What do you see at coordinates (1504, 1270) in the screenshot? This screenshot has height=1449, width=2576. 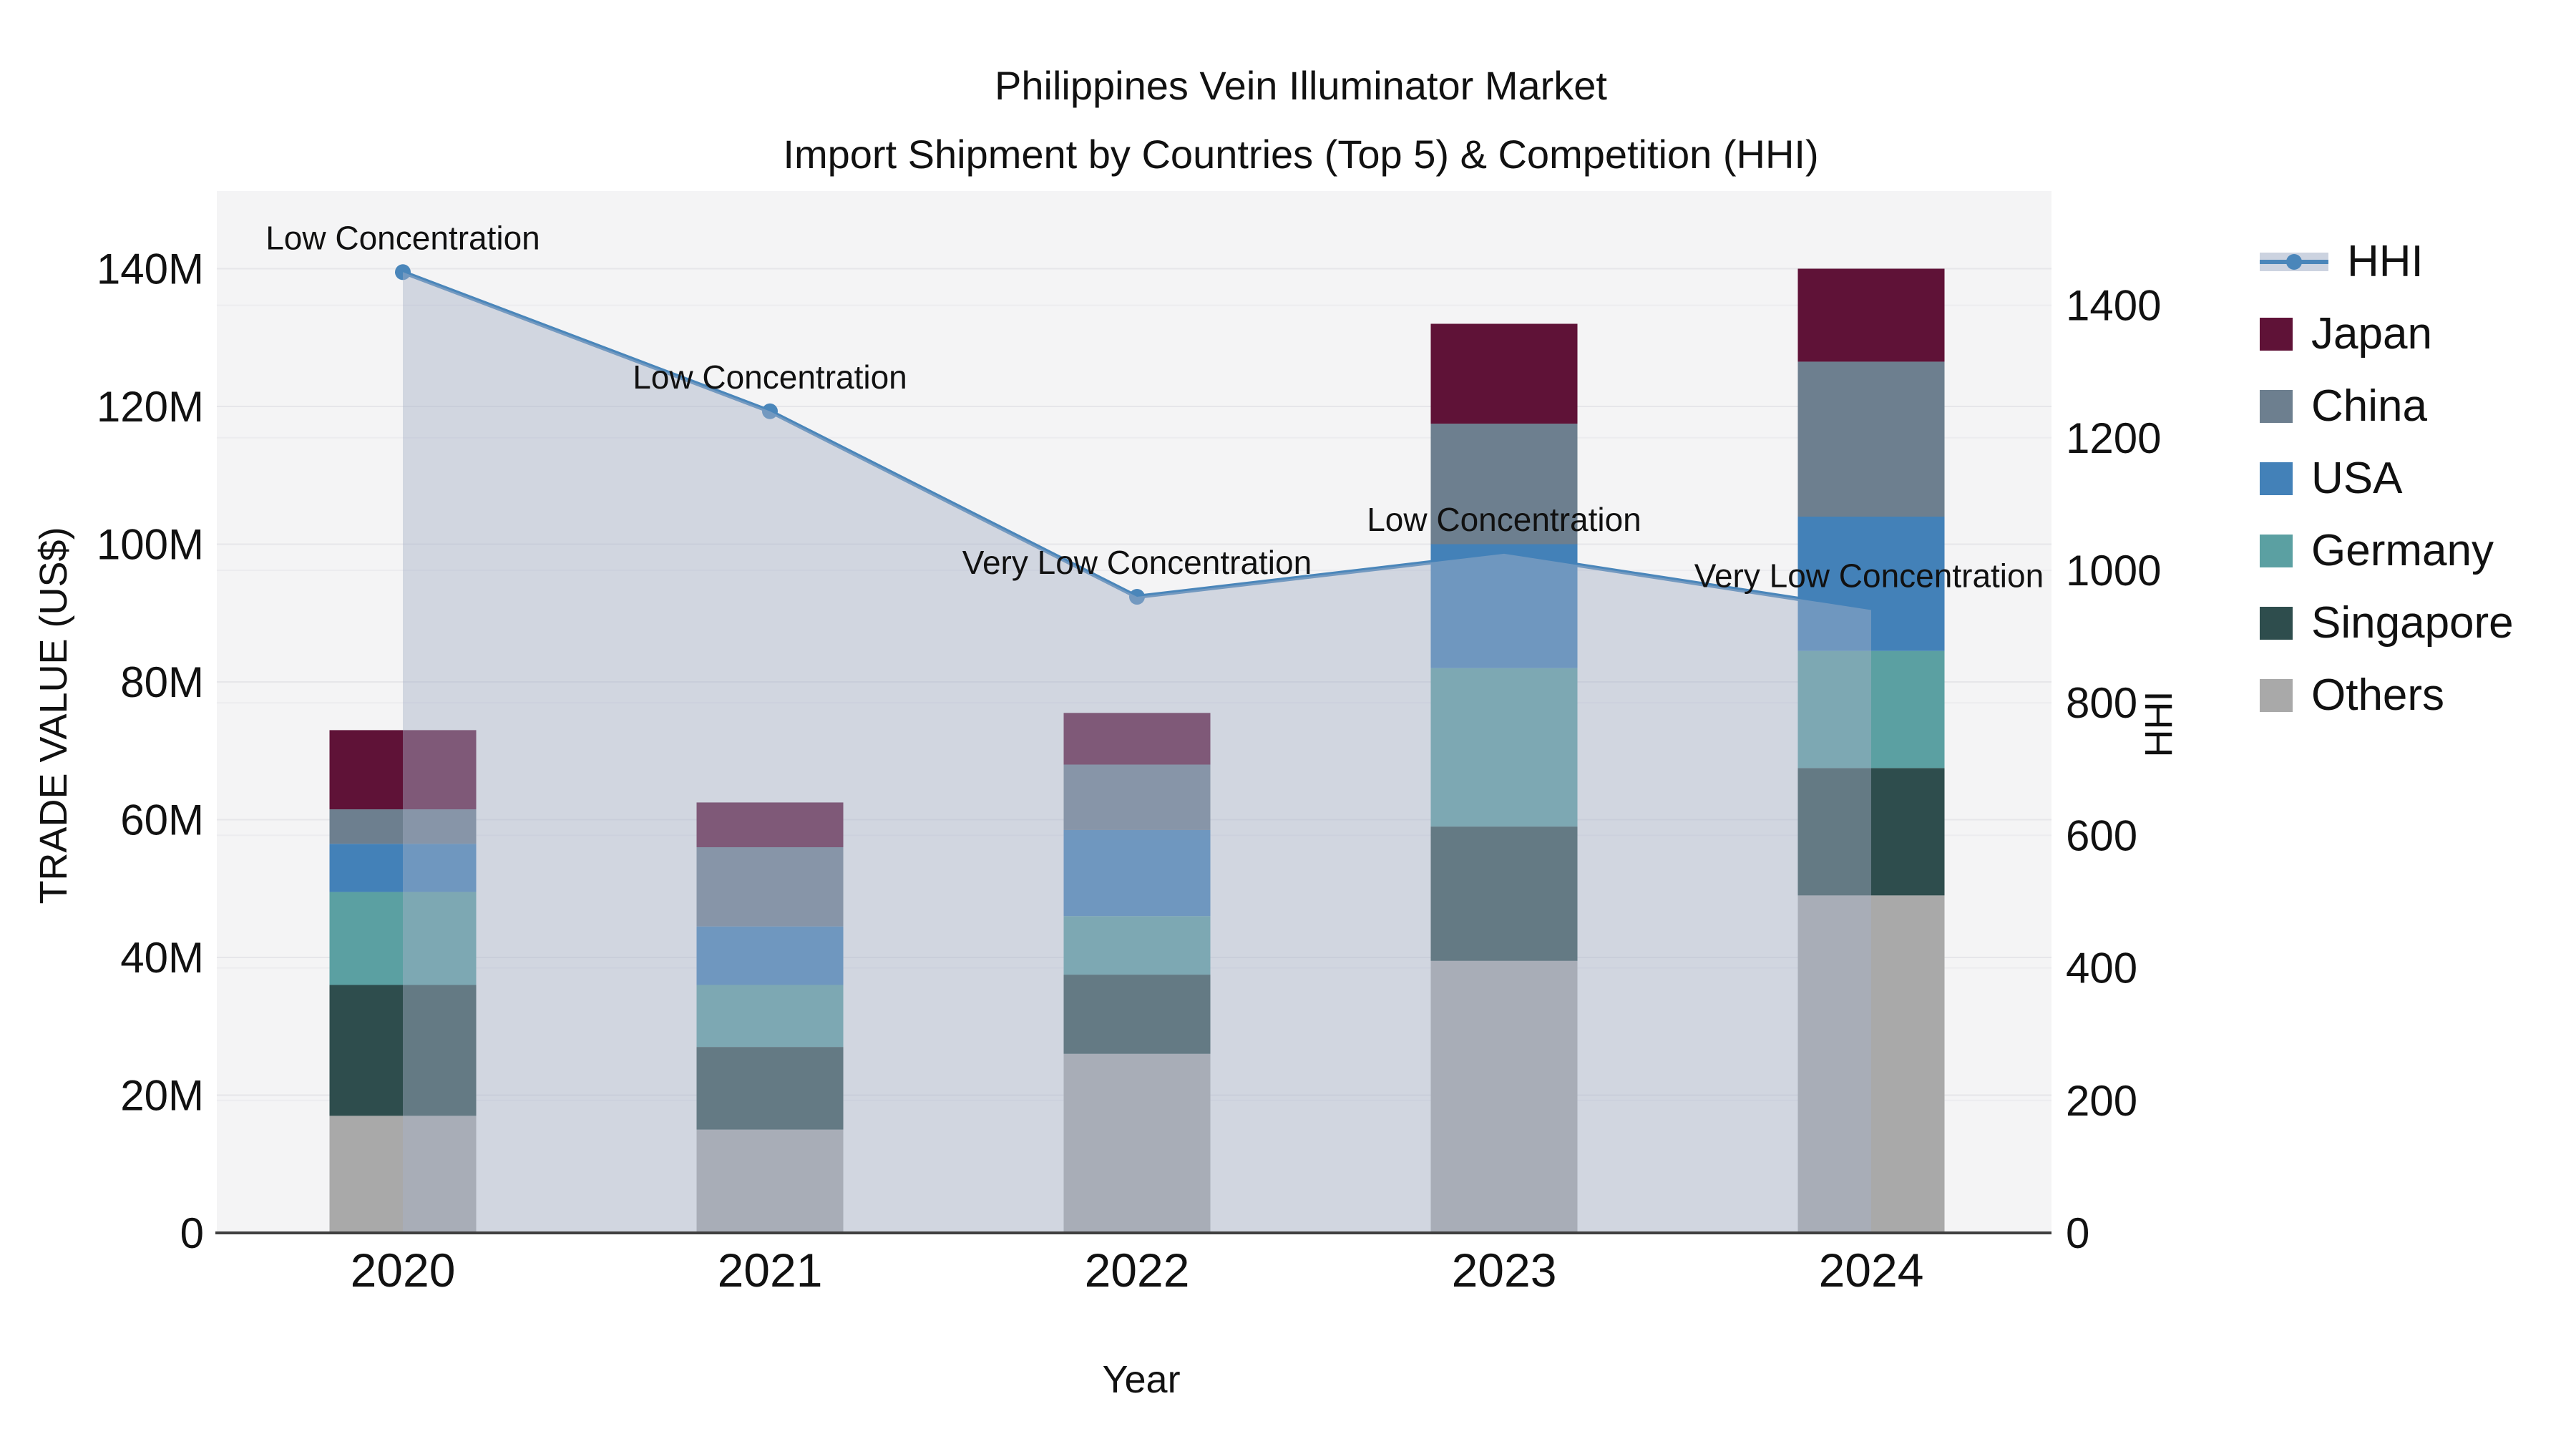 I see `x-tick-2023: 2023` at bounding box center [1504, 1270].